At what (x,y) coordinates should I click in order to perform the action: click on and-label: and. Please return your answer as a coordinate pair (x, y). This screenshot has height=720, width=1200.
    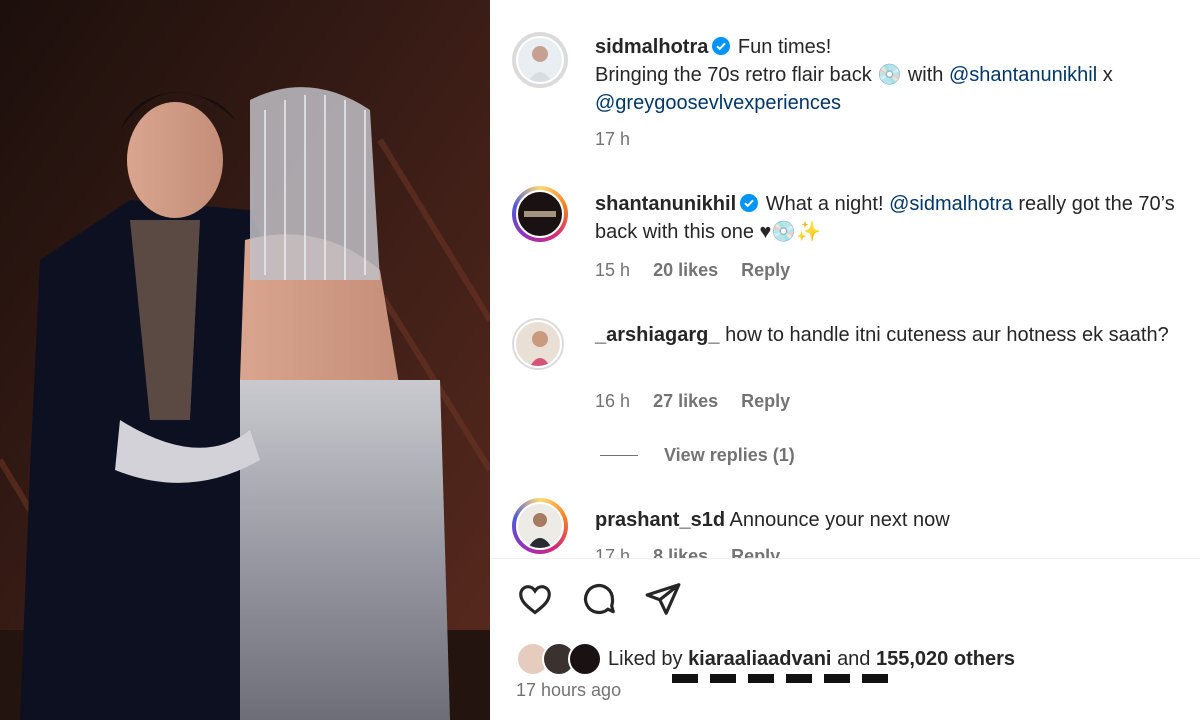
    Looking at the image, I should click on (854, 658).